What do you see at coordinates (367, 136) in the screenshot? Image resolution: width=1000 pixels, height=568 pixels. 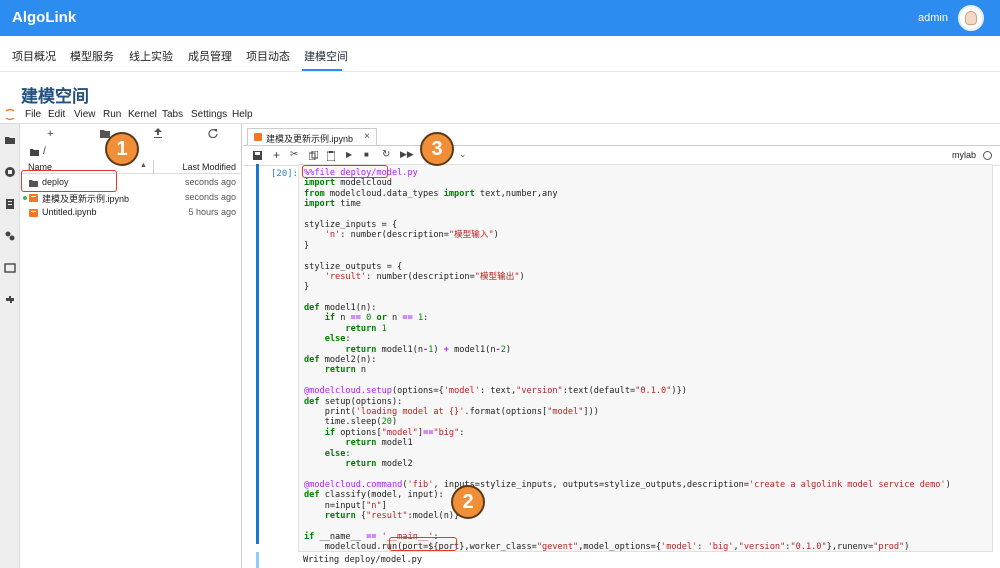 I see `close-icon: ×` at bounding box center [367, 136].